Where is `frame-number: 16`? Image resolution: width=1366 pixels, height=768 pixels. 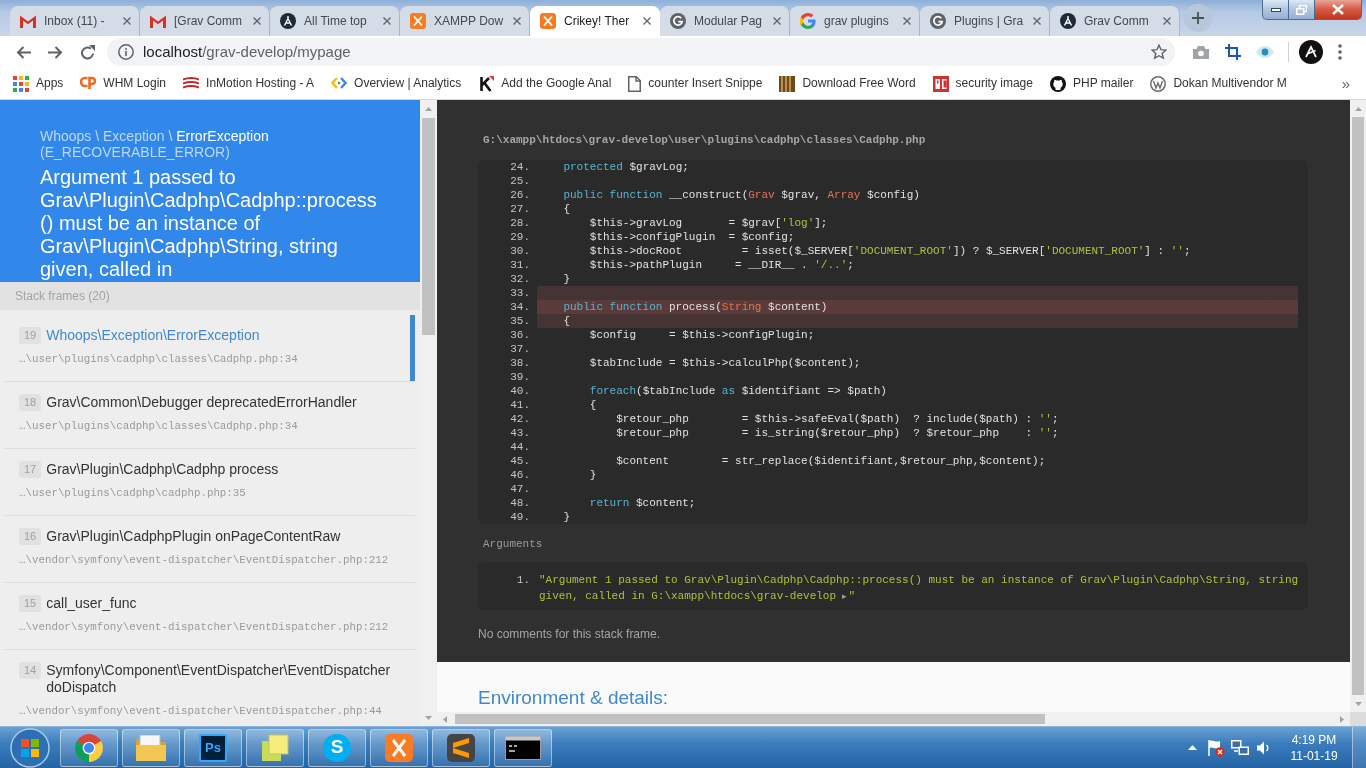 frame-number: 16 is located at coordinates (30, 536).